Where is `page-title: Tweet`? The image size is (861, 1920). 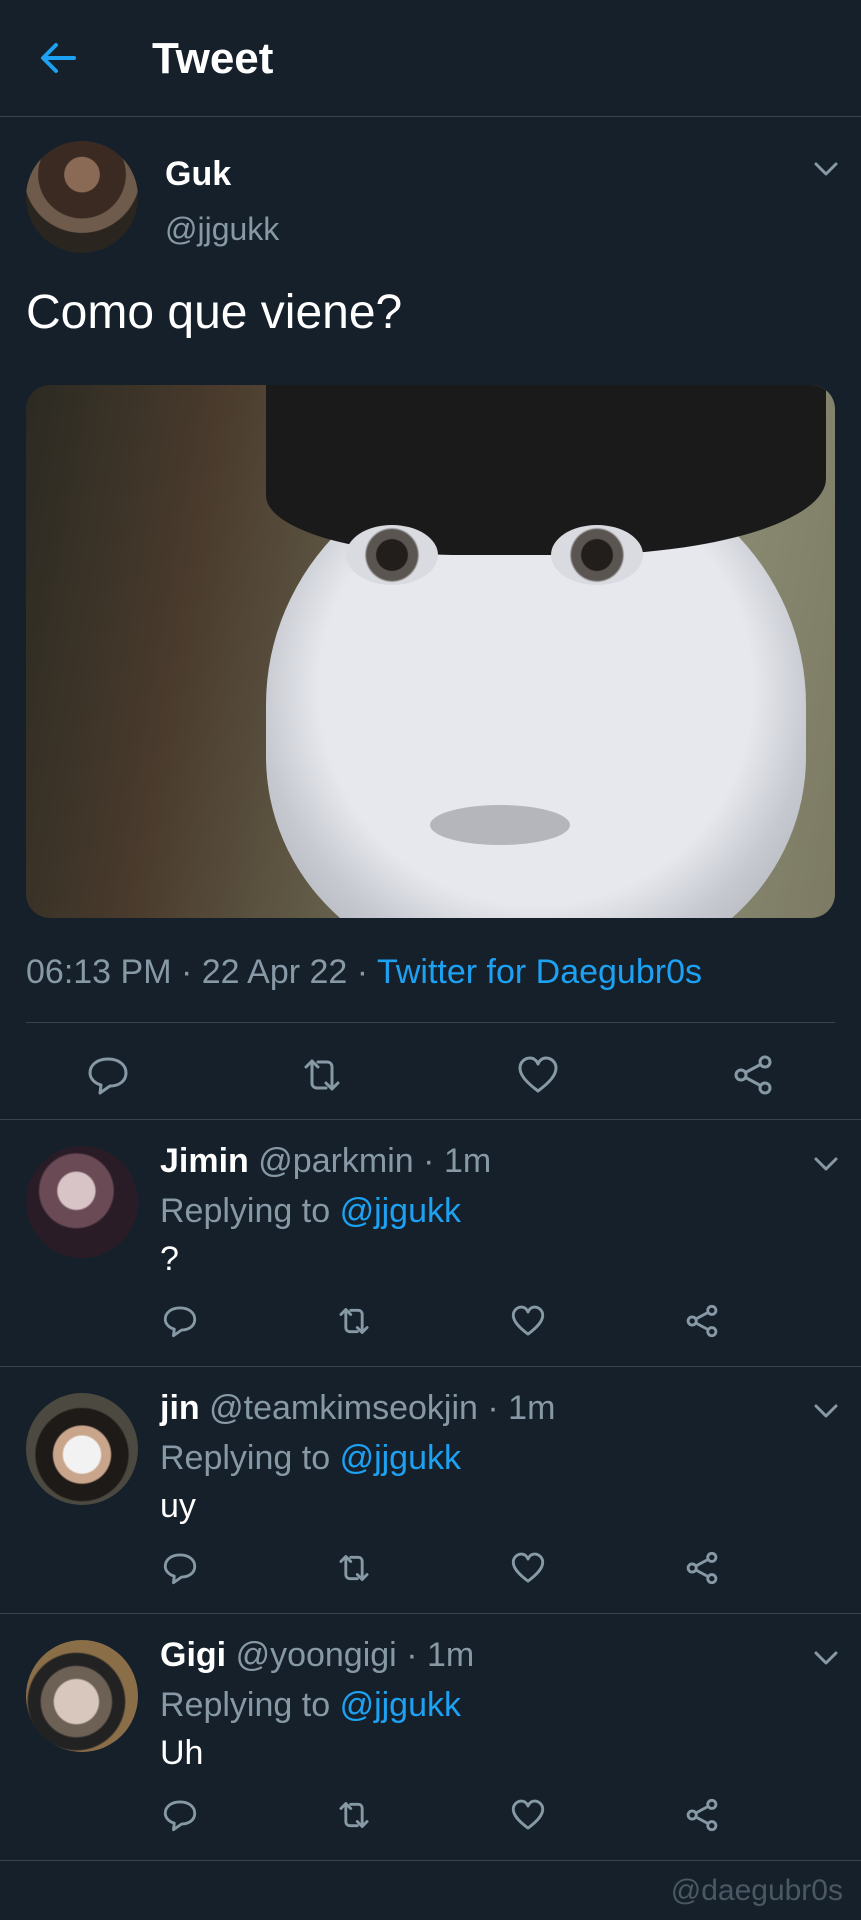 page-title: Tweet is located at coordinates (213, 58).